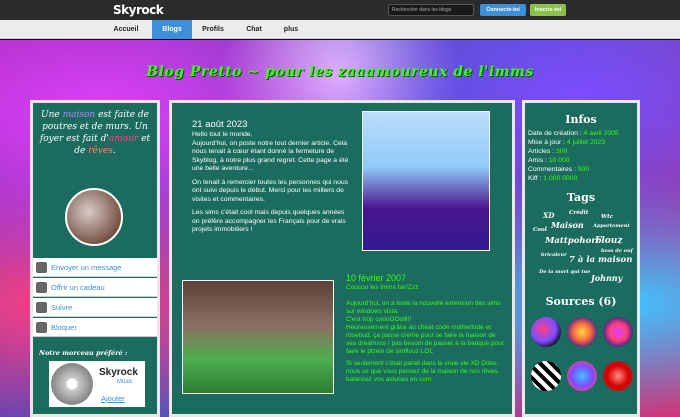 This screenshot has width=680, height=417. What do you see at coordinates (41, 307) in the screenshot?
I see `follow-icon` at bounding box center [41, 307].